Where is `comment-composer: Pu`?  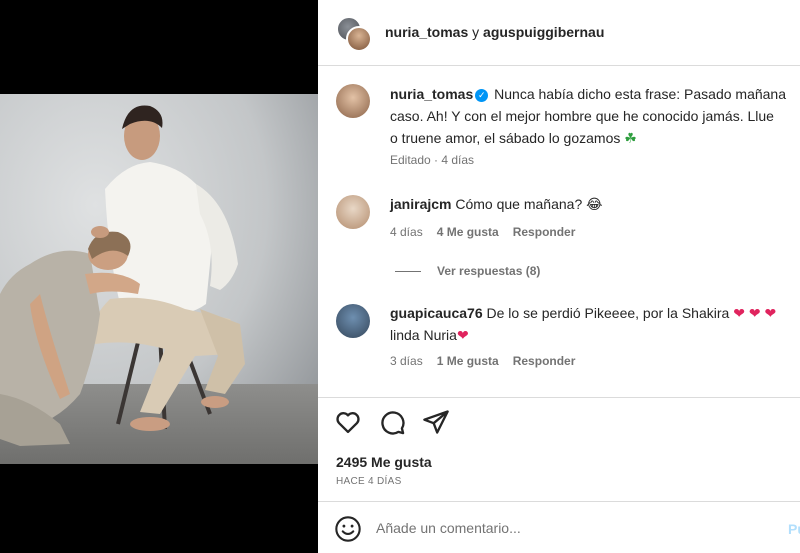
comment-composer: Pu is located at coordinates (559, 527).